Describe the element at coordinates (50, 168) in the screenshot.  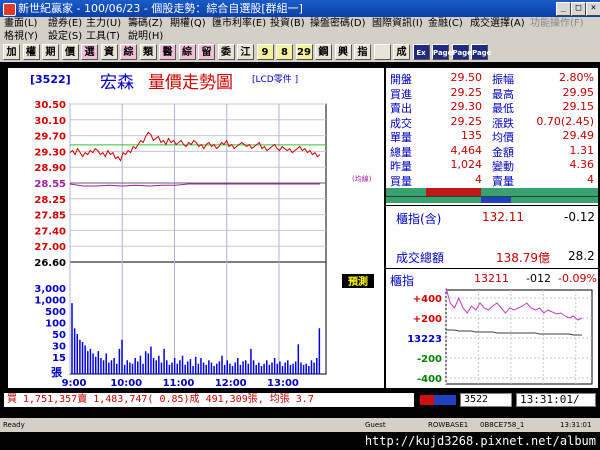
I see `price-tick-label: 28.90` at that location.